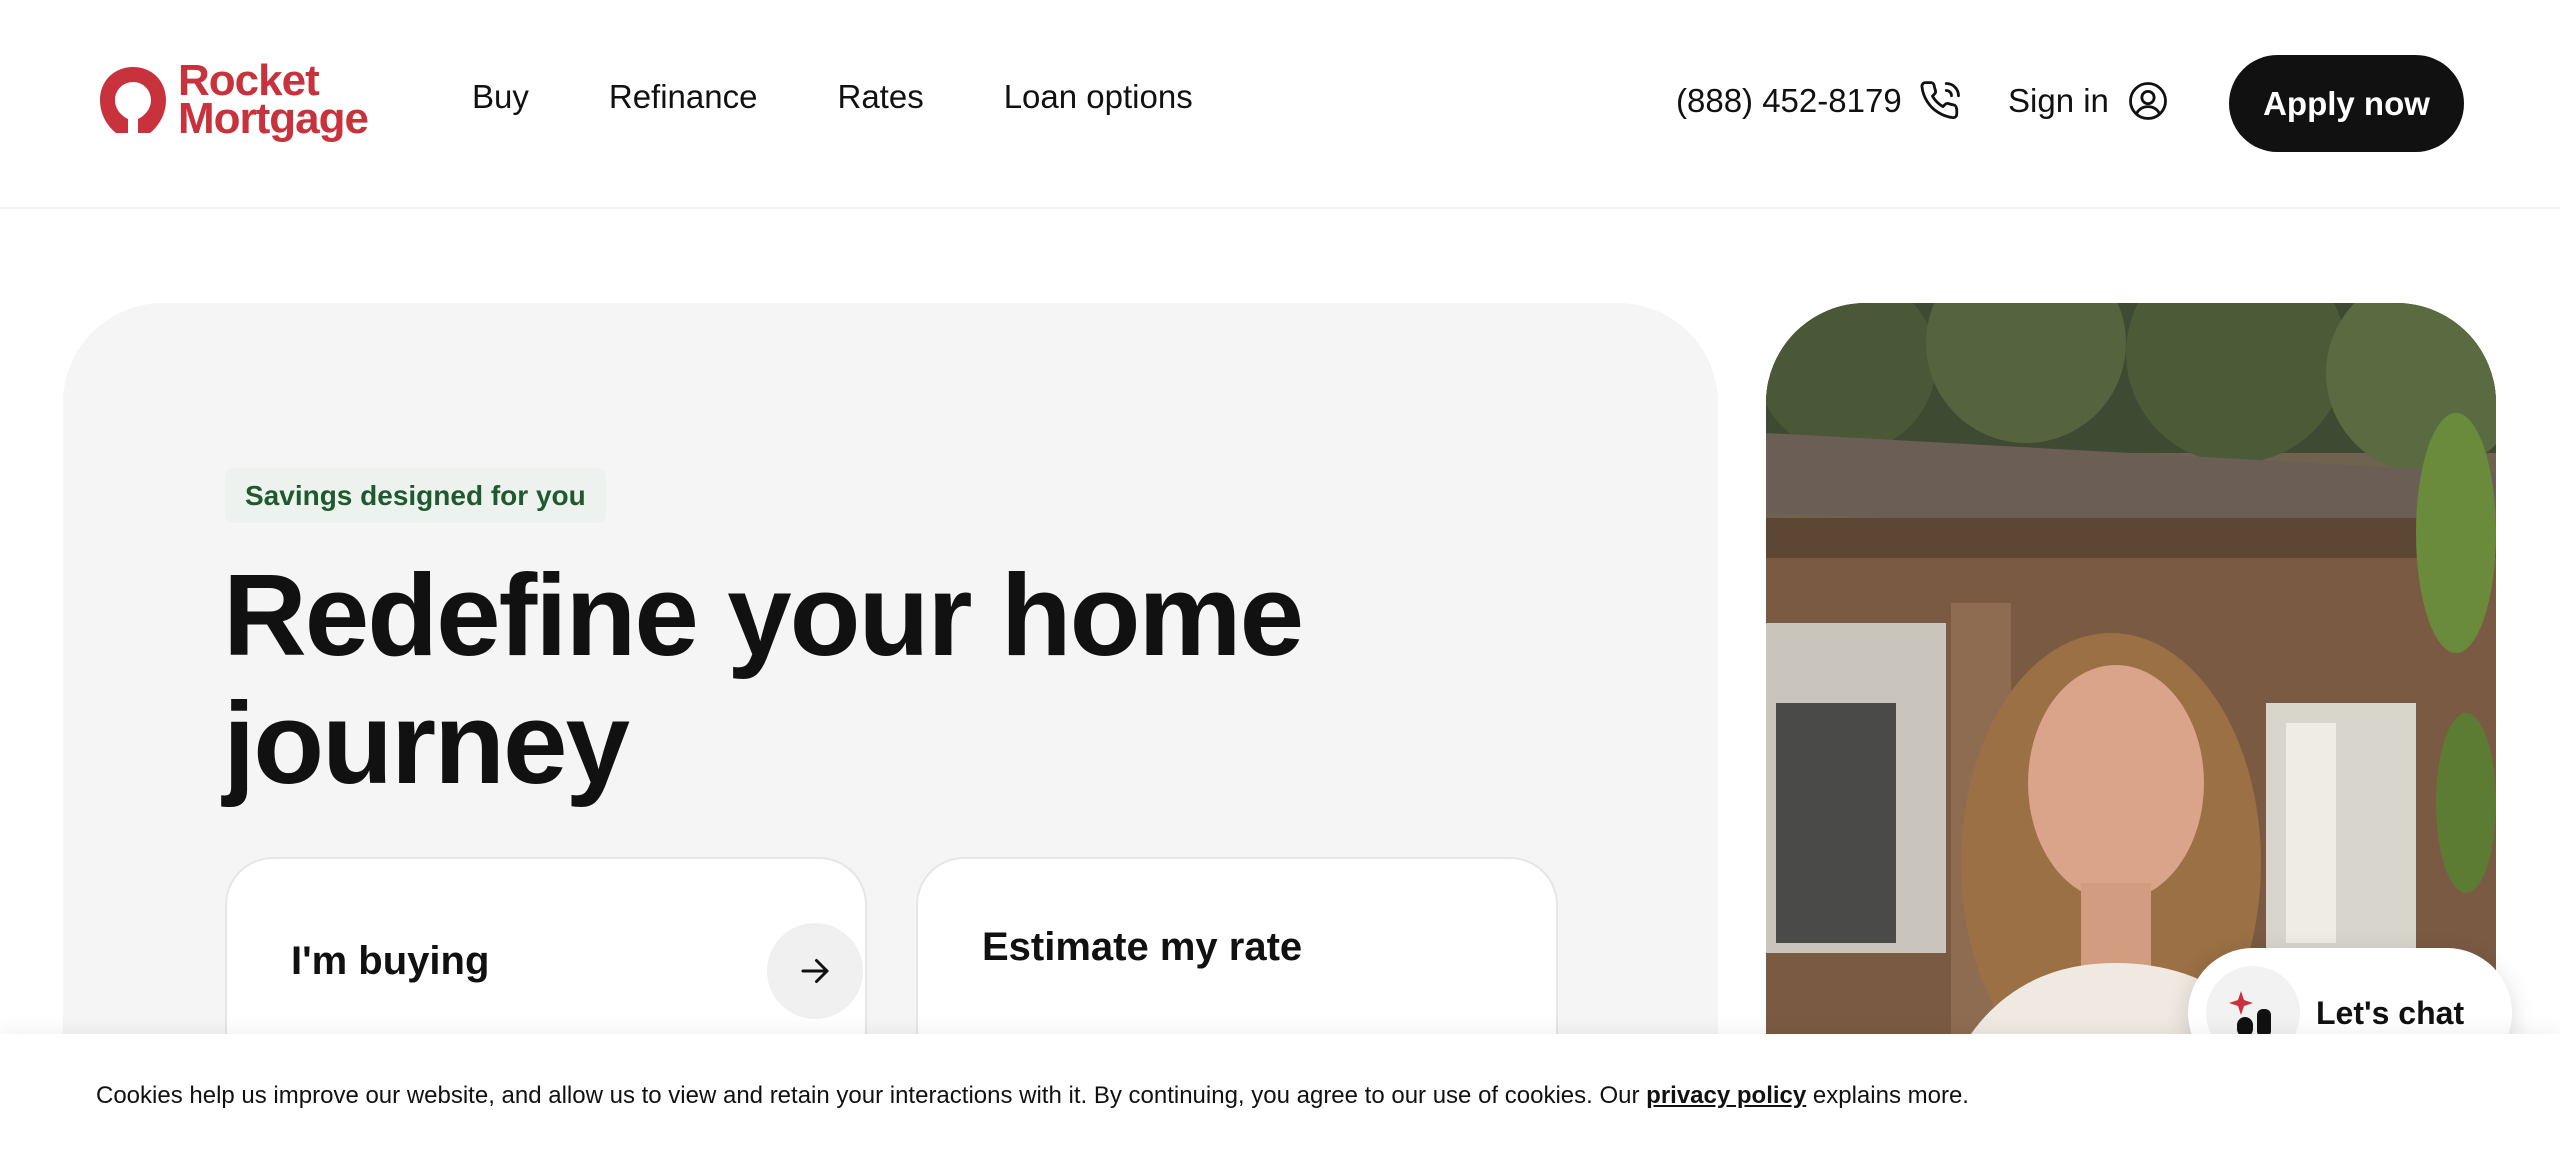 This screenshot has width=2560, height=1162. Describe the element at coordinates (2148, 101) in the screenshot. I see `user-circle-icon` at that location.